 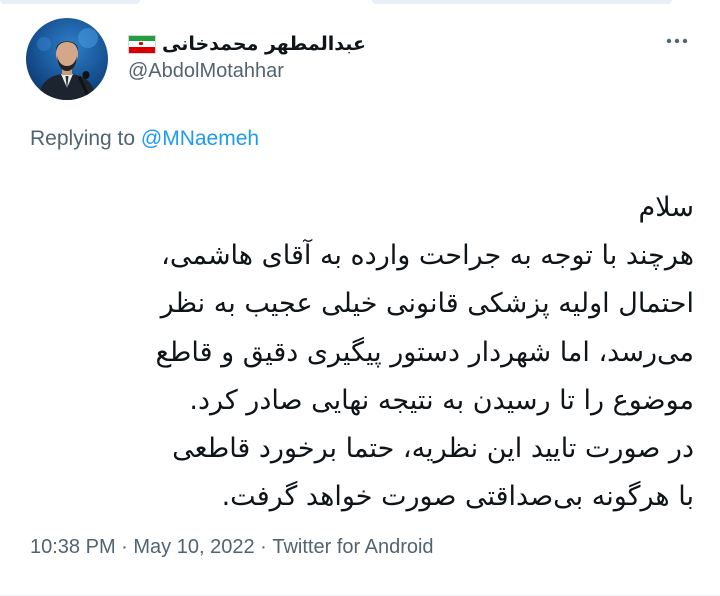 I want to click on replying-to-label: Replying to, so click(x=85, y=138).